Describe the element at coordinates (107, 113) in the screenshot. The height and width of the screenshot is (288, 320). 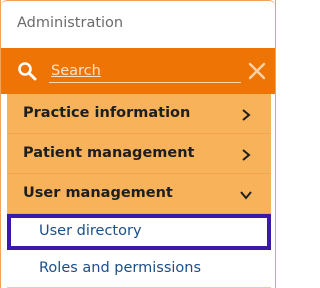
I see `nav-item-label: Practice information` at that location.